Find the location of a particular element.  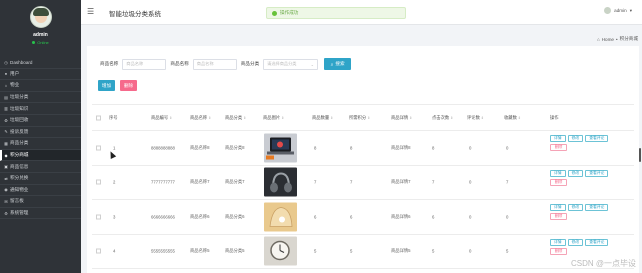

column-header: 商品名称⇕ is located at coordinates (200, 118).